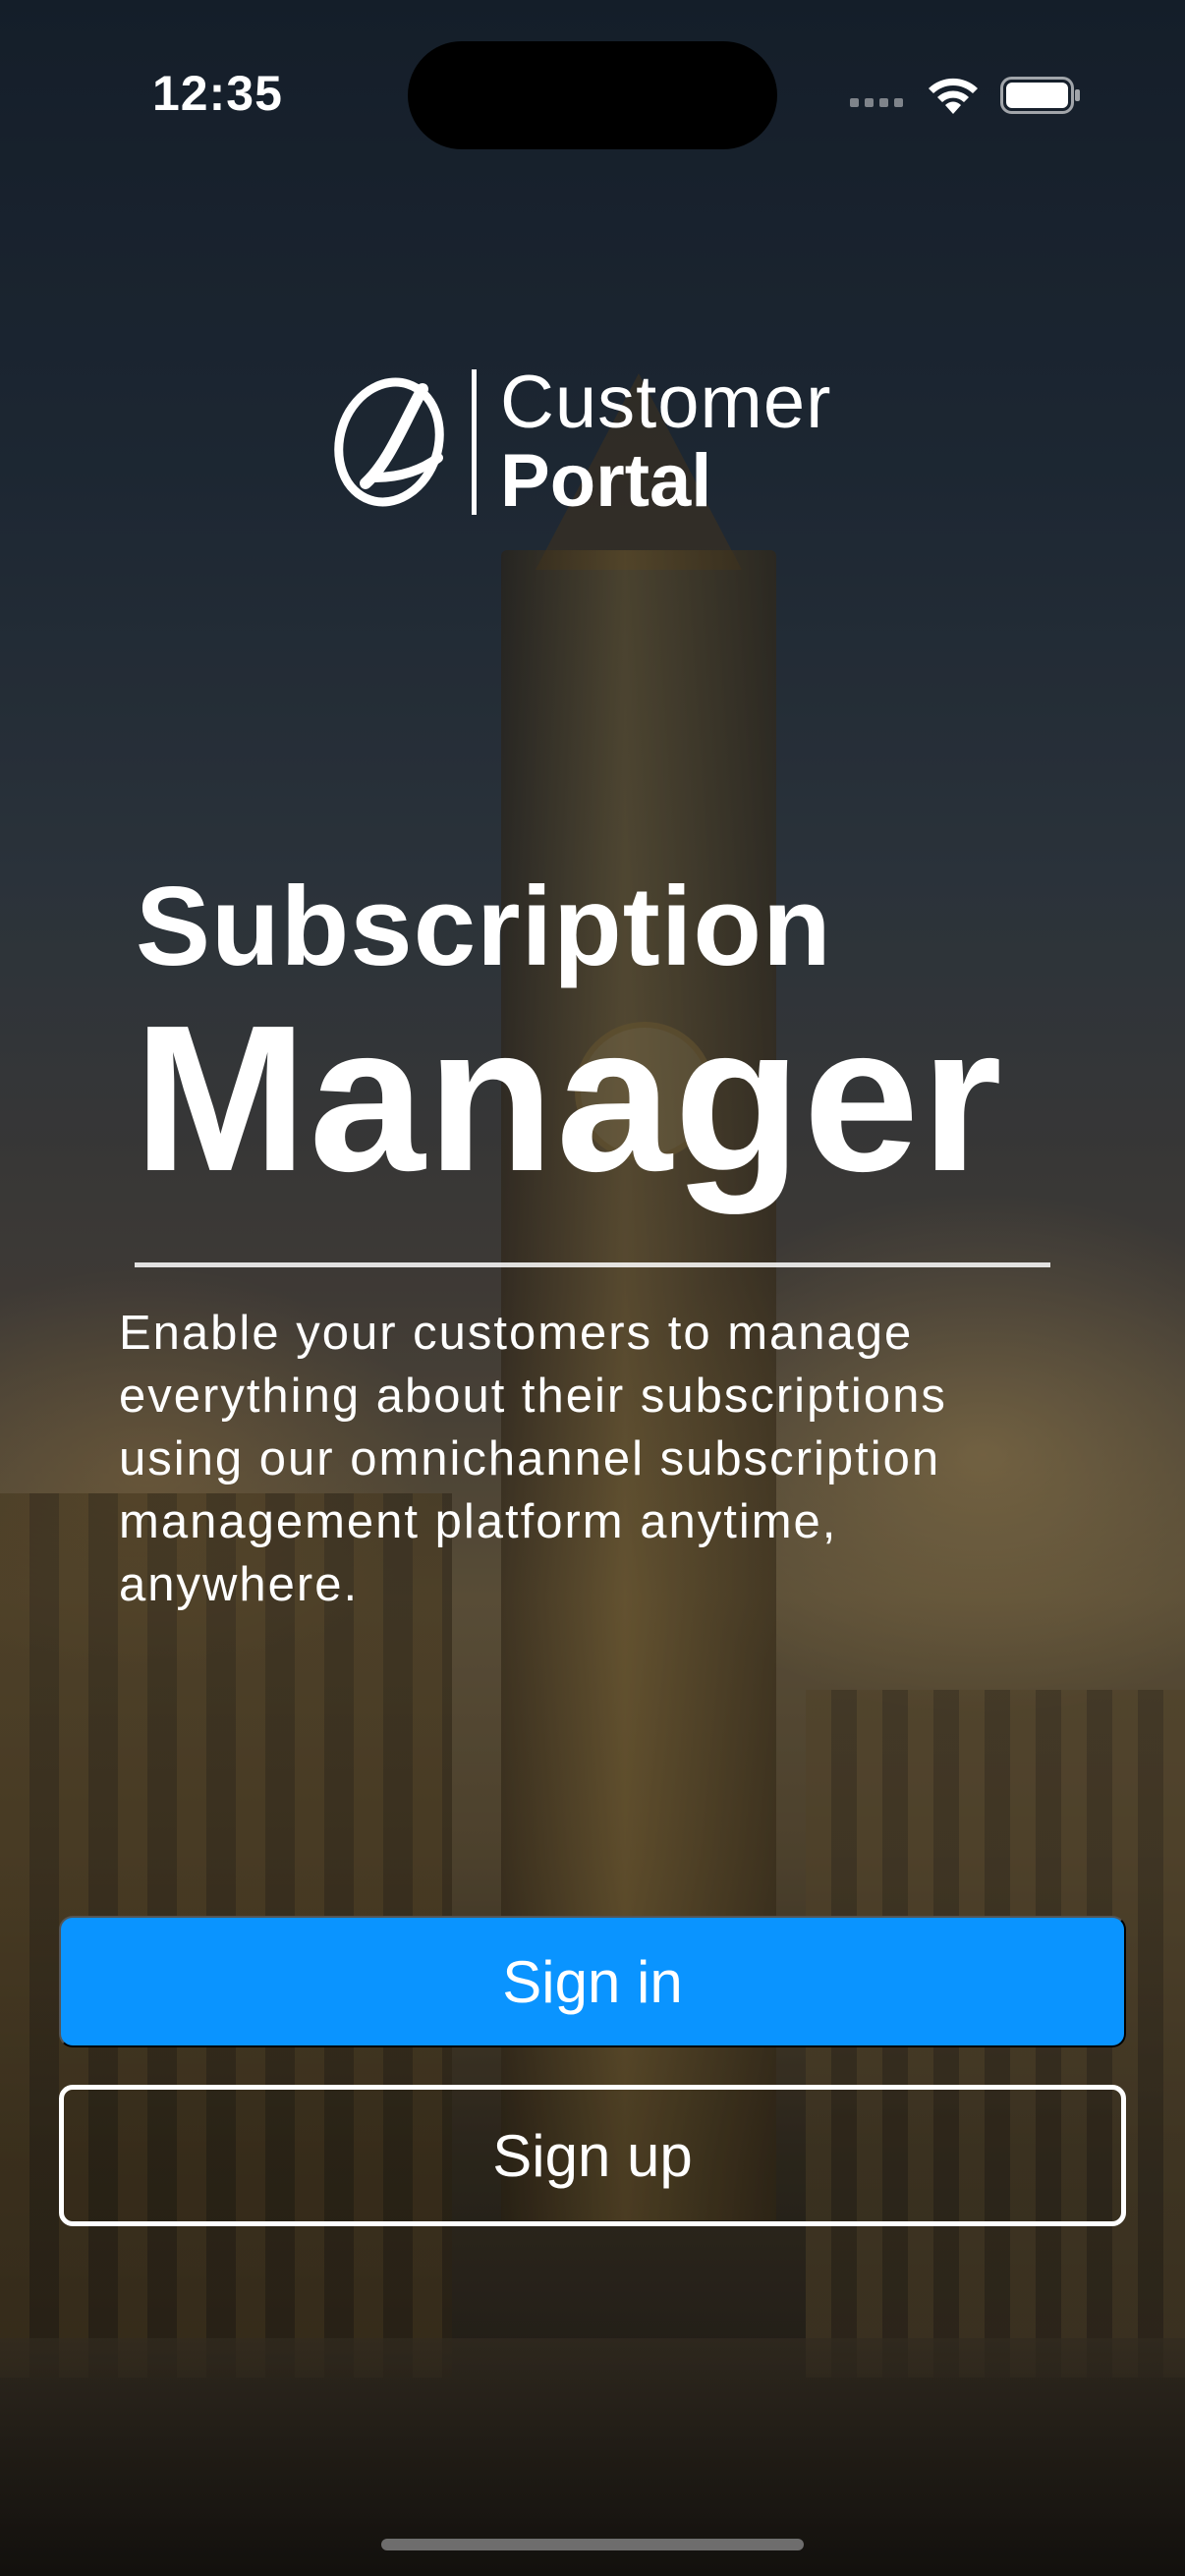  I want to click on battery-icon, so click(1040, 95).